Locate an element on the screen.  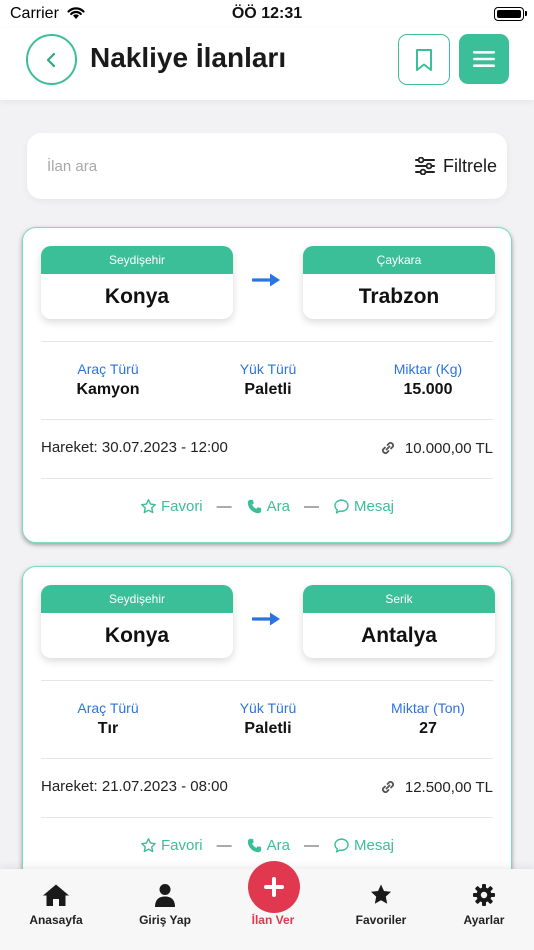
status-bar: Carrier ÖÖ 12:31 is located at coordinates (267, 14).